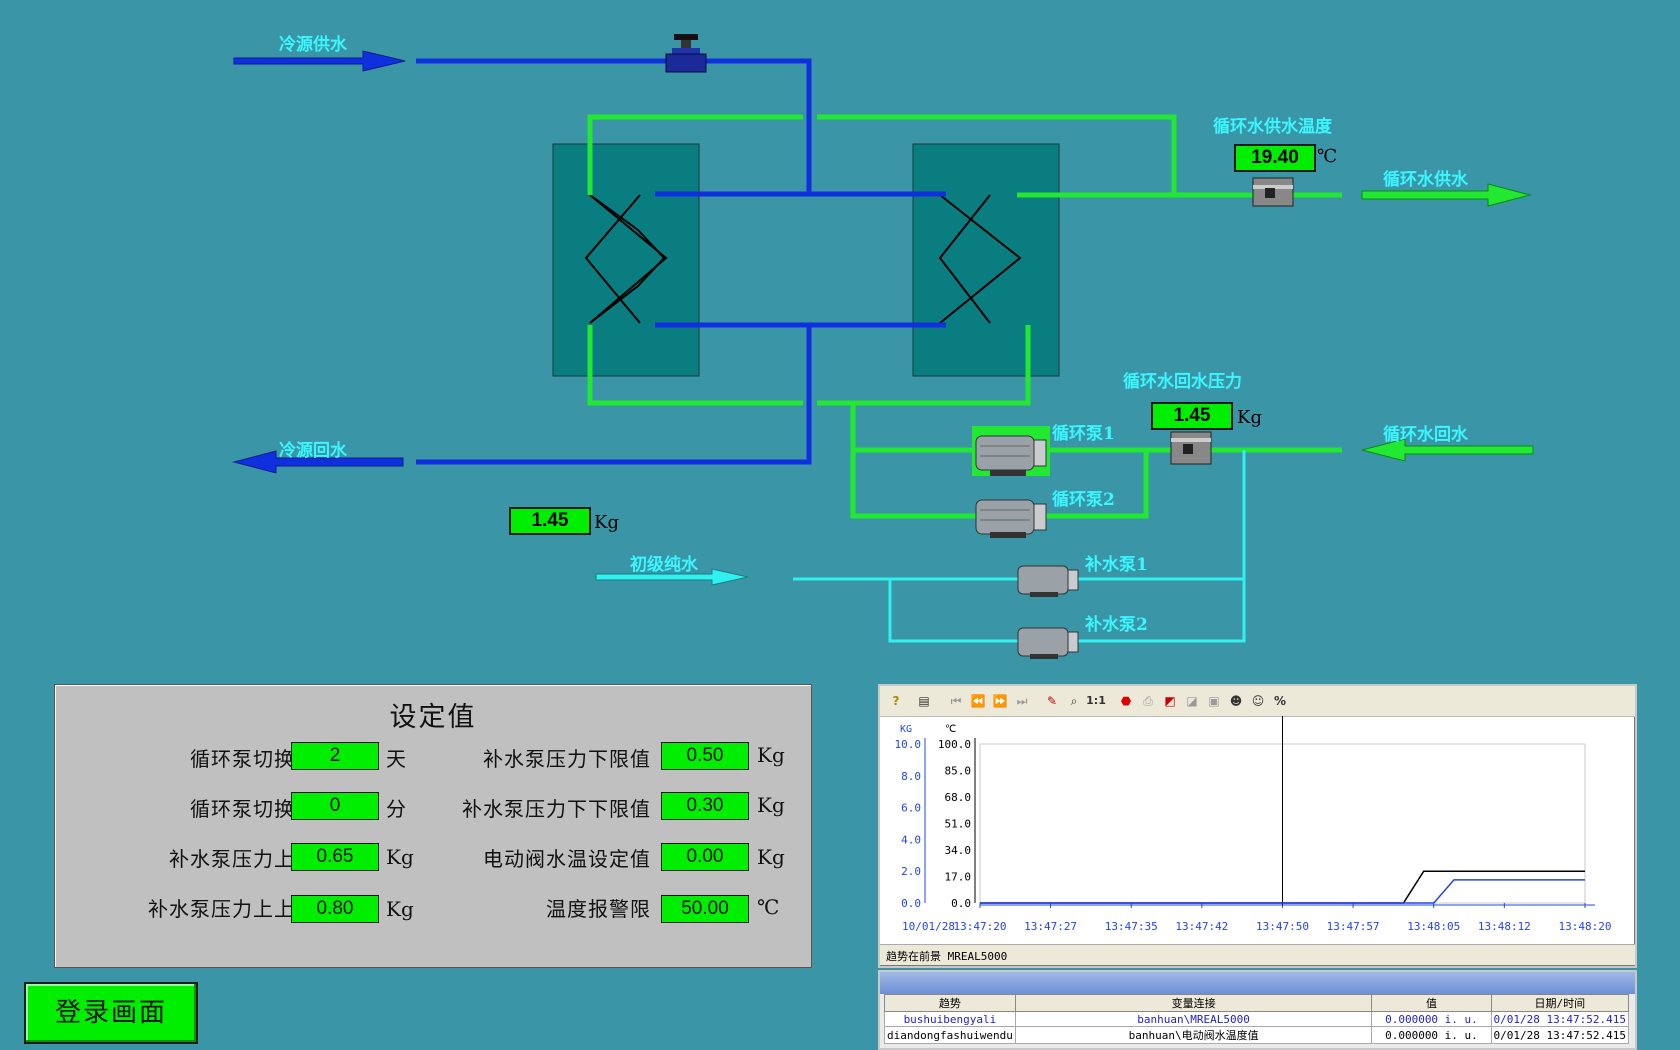 This screenshot has height=1050, width=1680. I want to click on right-tick-label: 100.0, so click(954, 744).